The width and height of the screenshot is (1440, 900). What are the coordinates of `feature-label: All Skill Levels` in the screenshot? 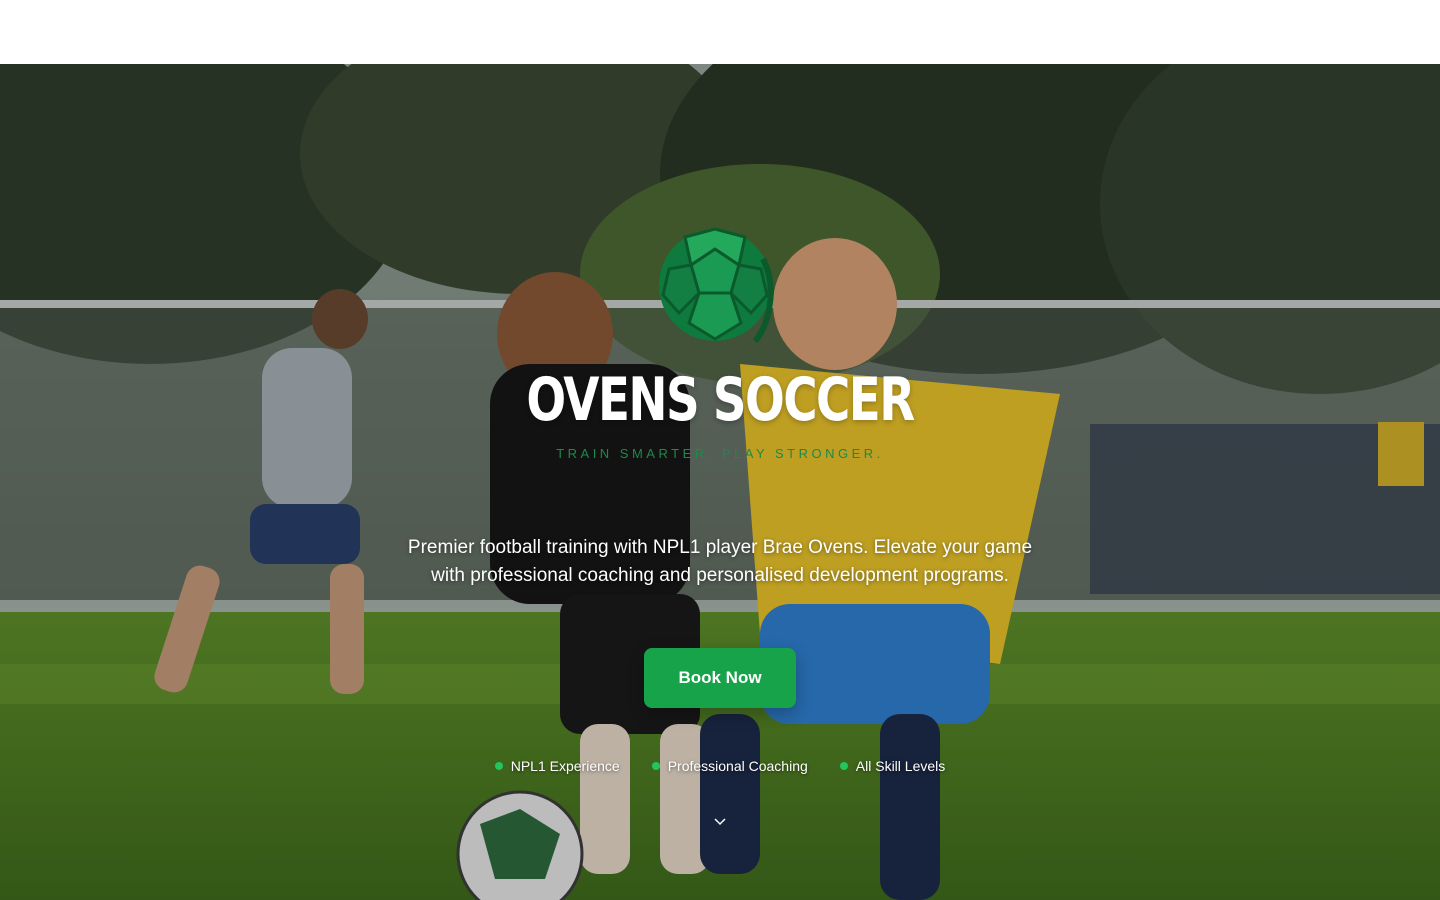 It's located at (900, 766).